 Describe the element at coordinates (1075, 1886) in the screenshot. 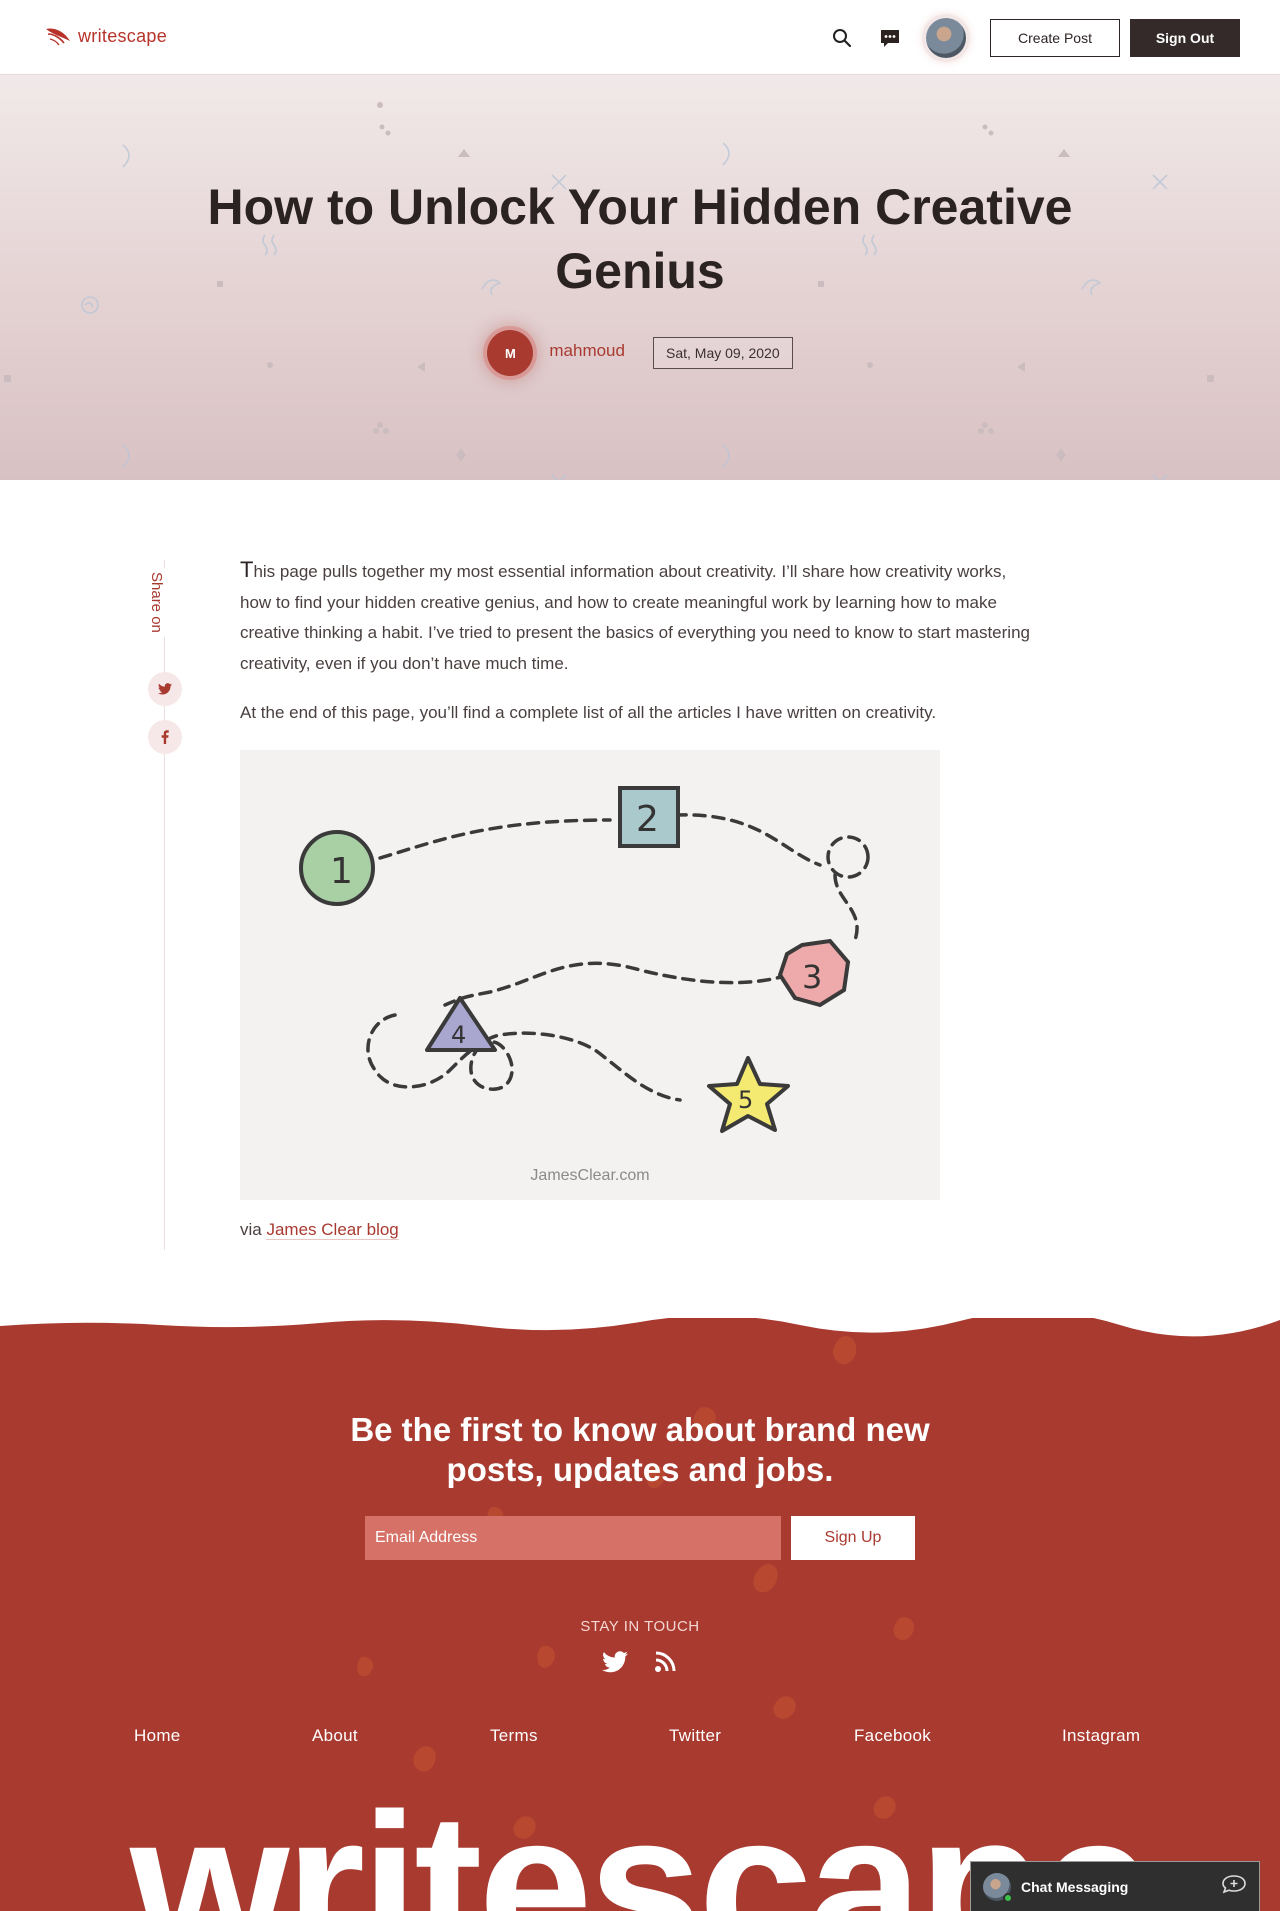

I see `chat-label: Chat Messaging` at that location.